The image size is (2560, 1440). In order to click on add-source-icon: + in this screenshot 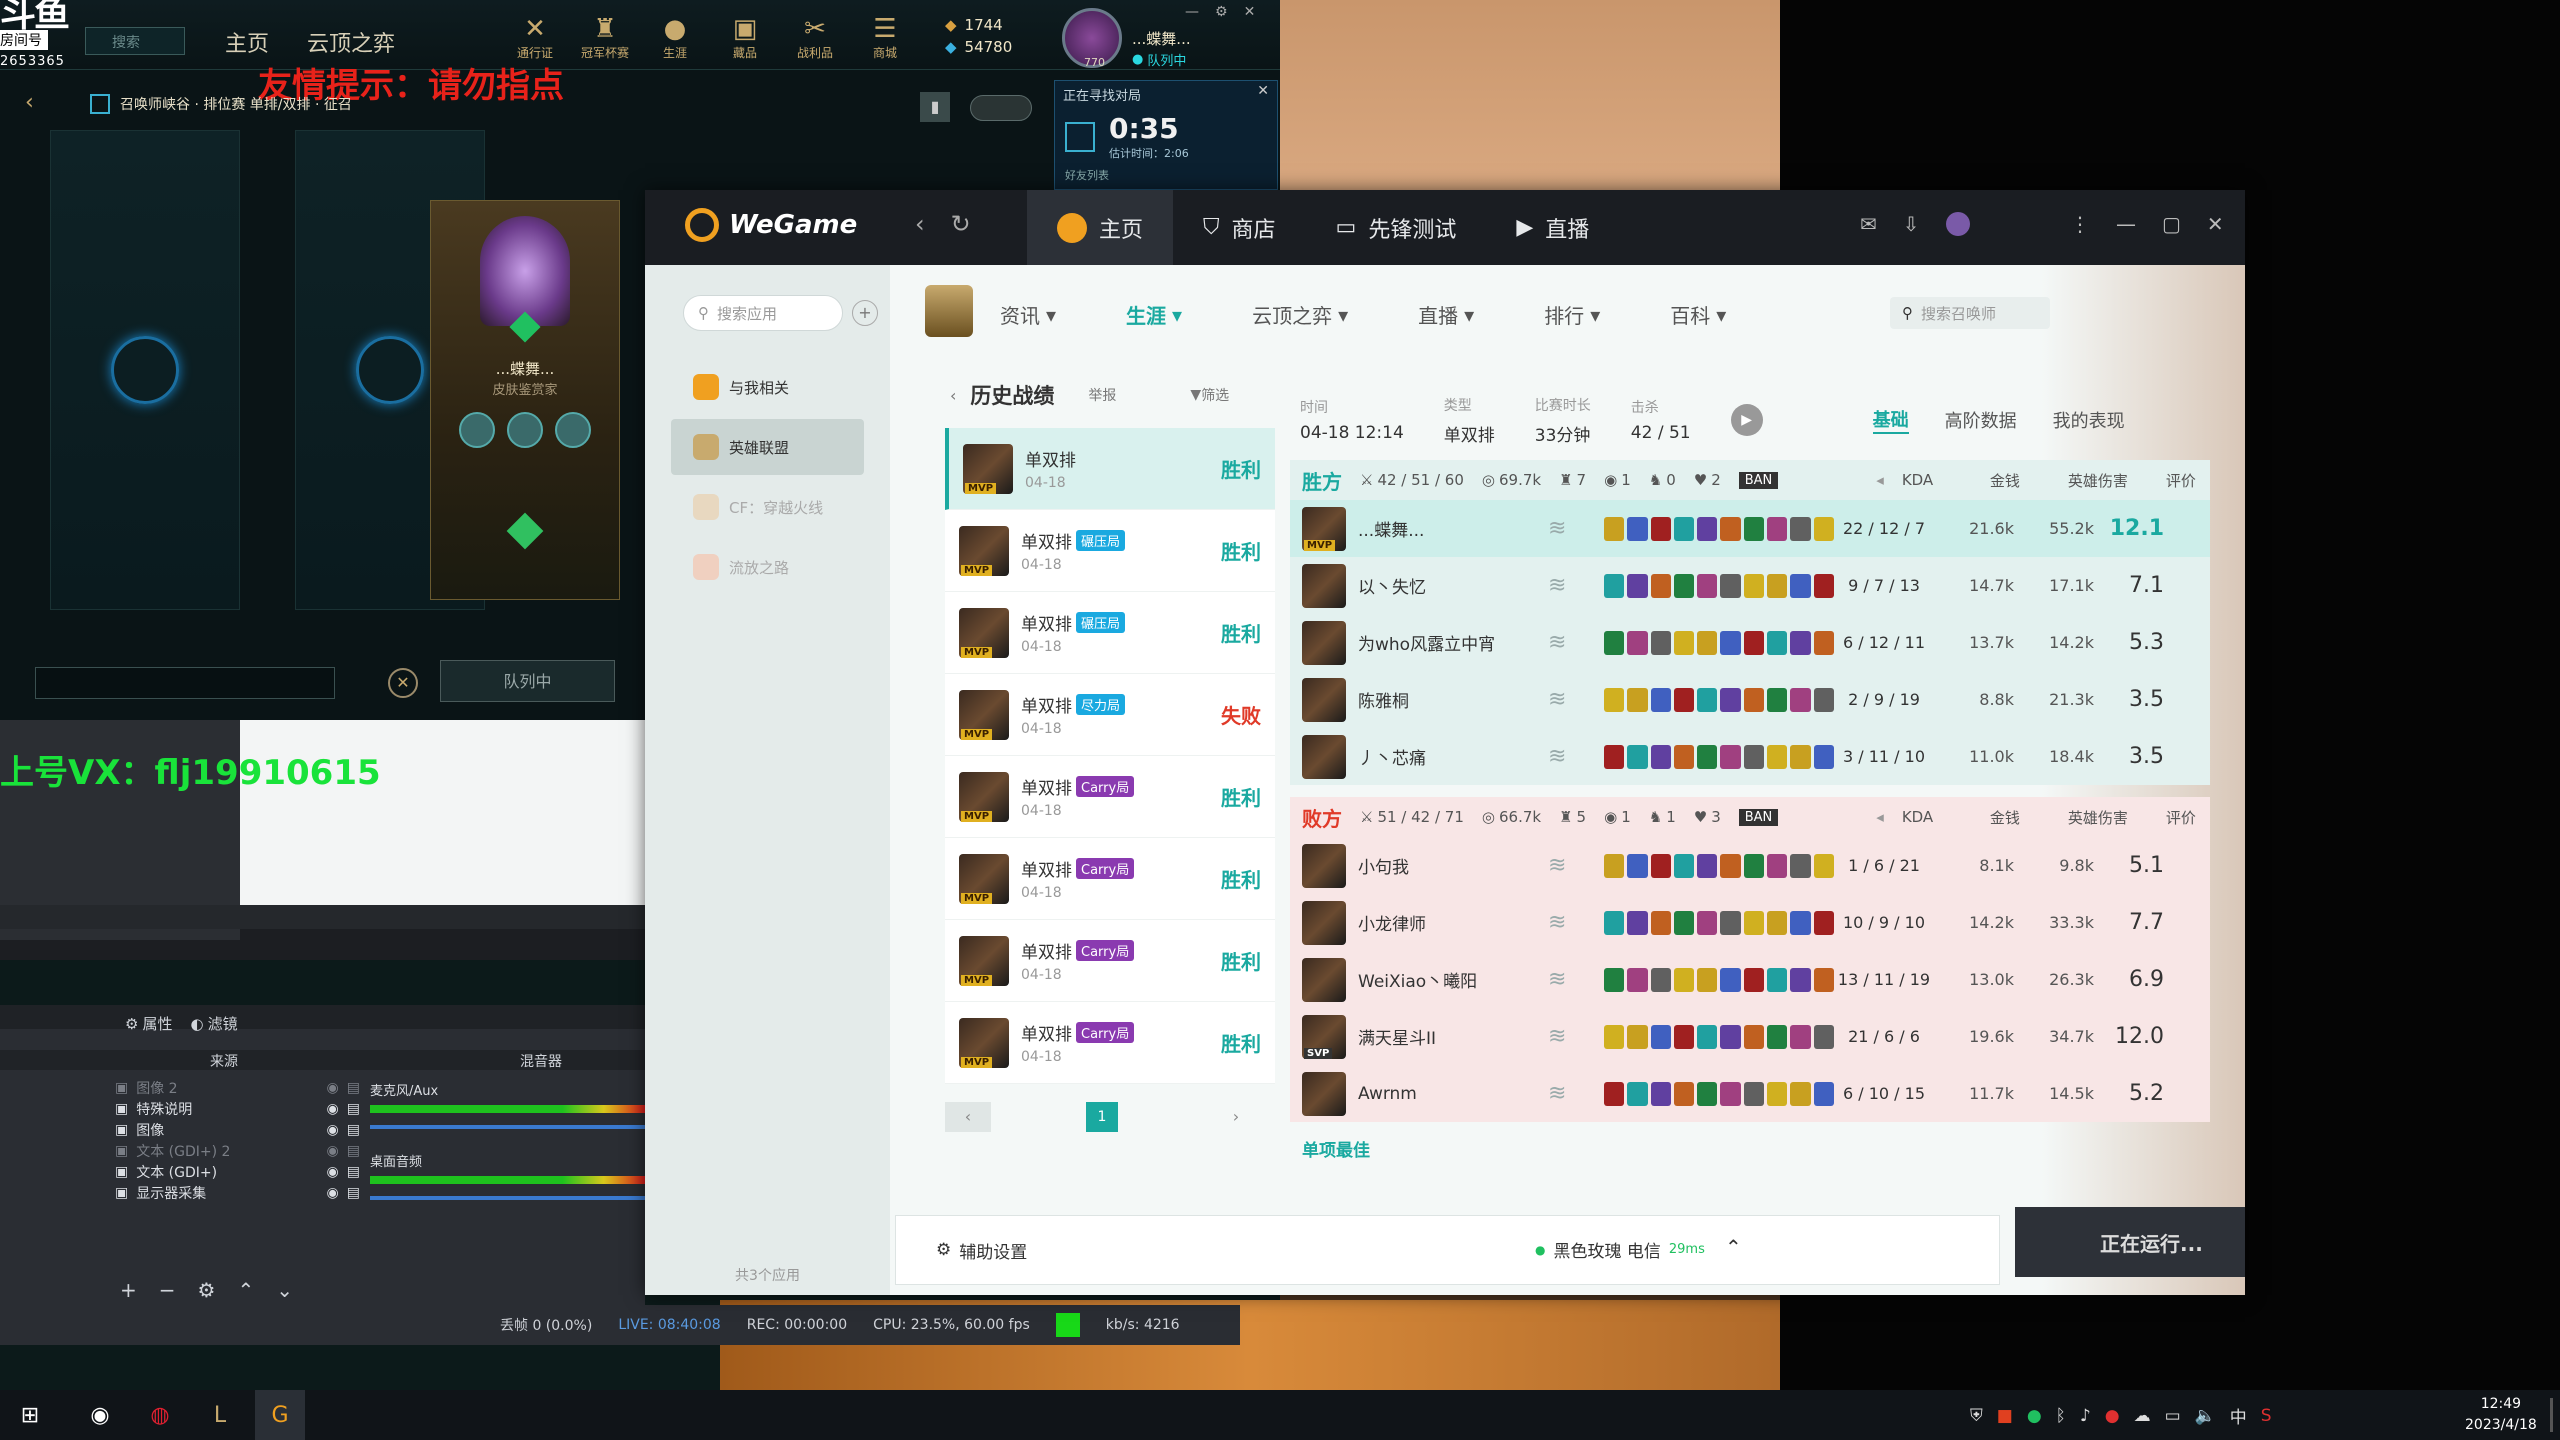, I will do `click(128, 1290)`.